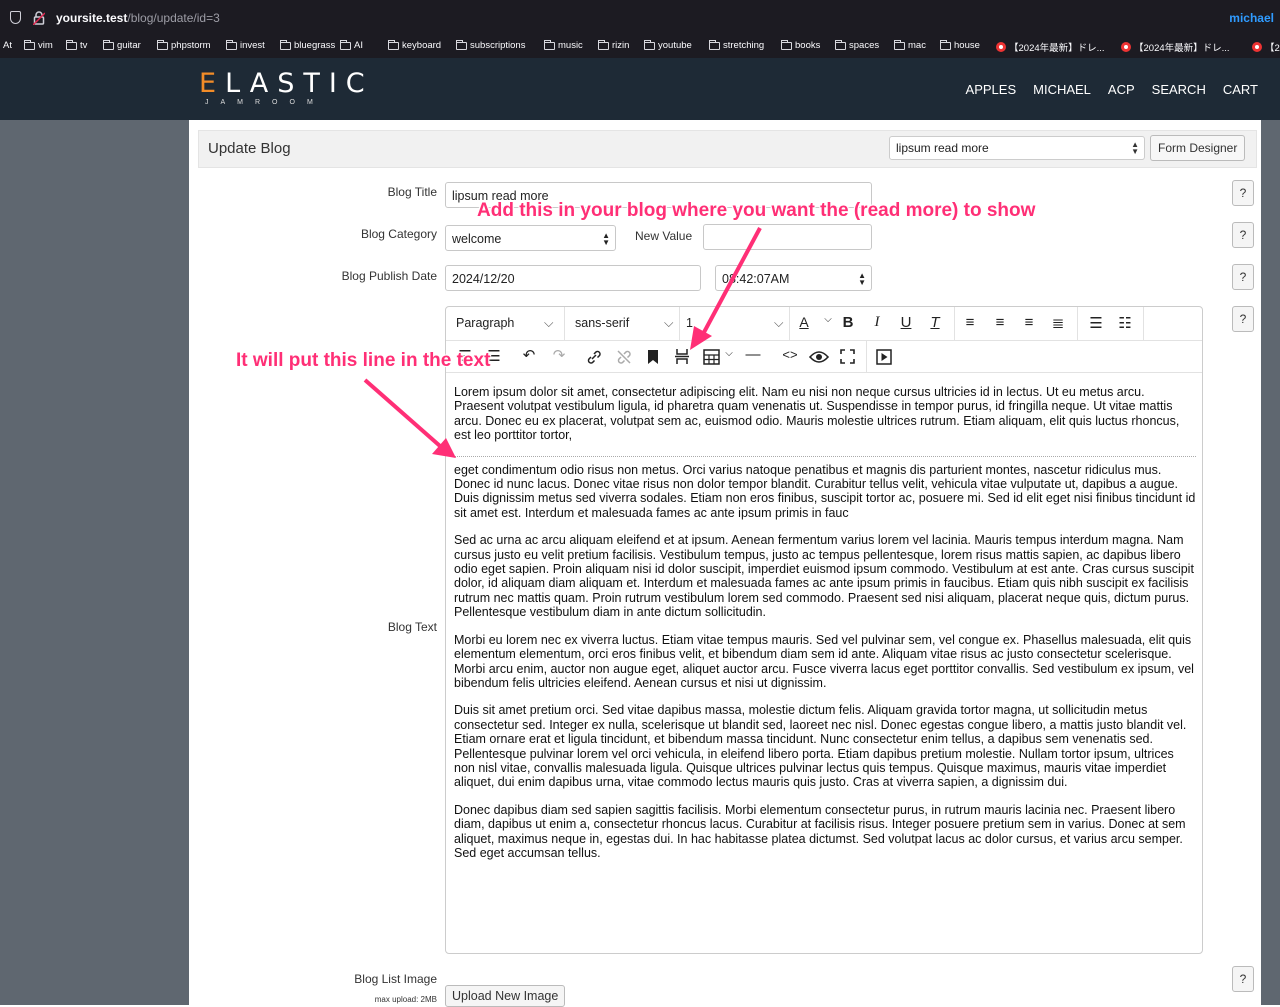 This screenshot has width=1280, height=1007. I want to click on left-gutter, so click(94, 562).